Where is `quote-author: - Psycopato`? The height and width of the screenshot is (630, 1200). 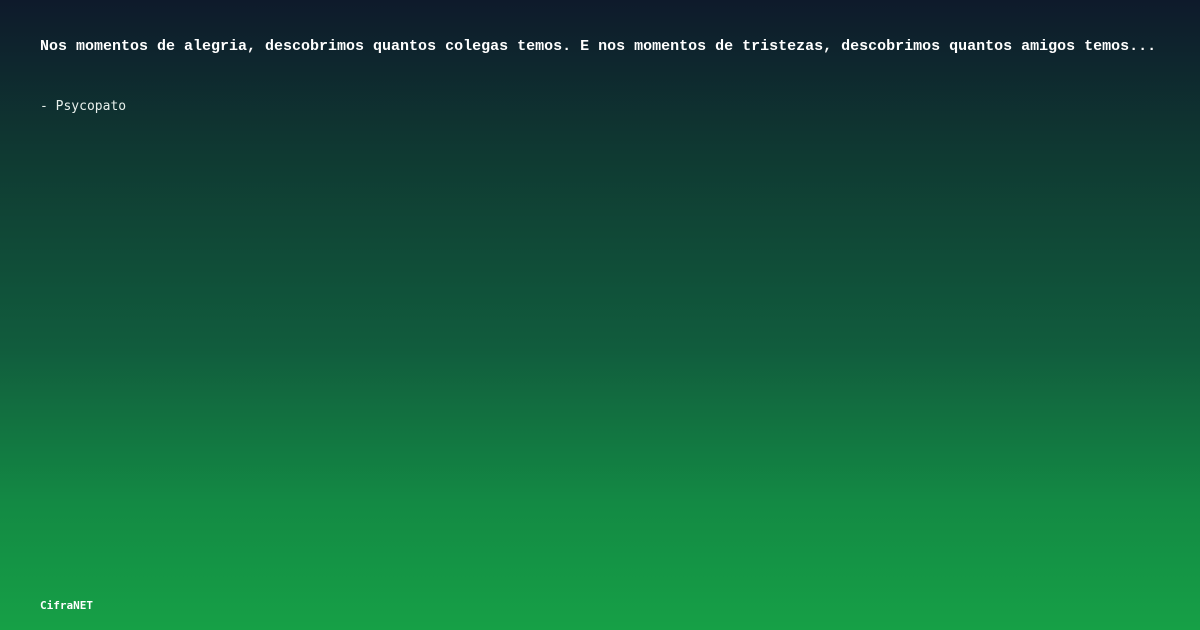
quote-author: - Psycopato is located at coordinates (83, 106).